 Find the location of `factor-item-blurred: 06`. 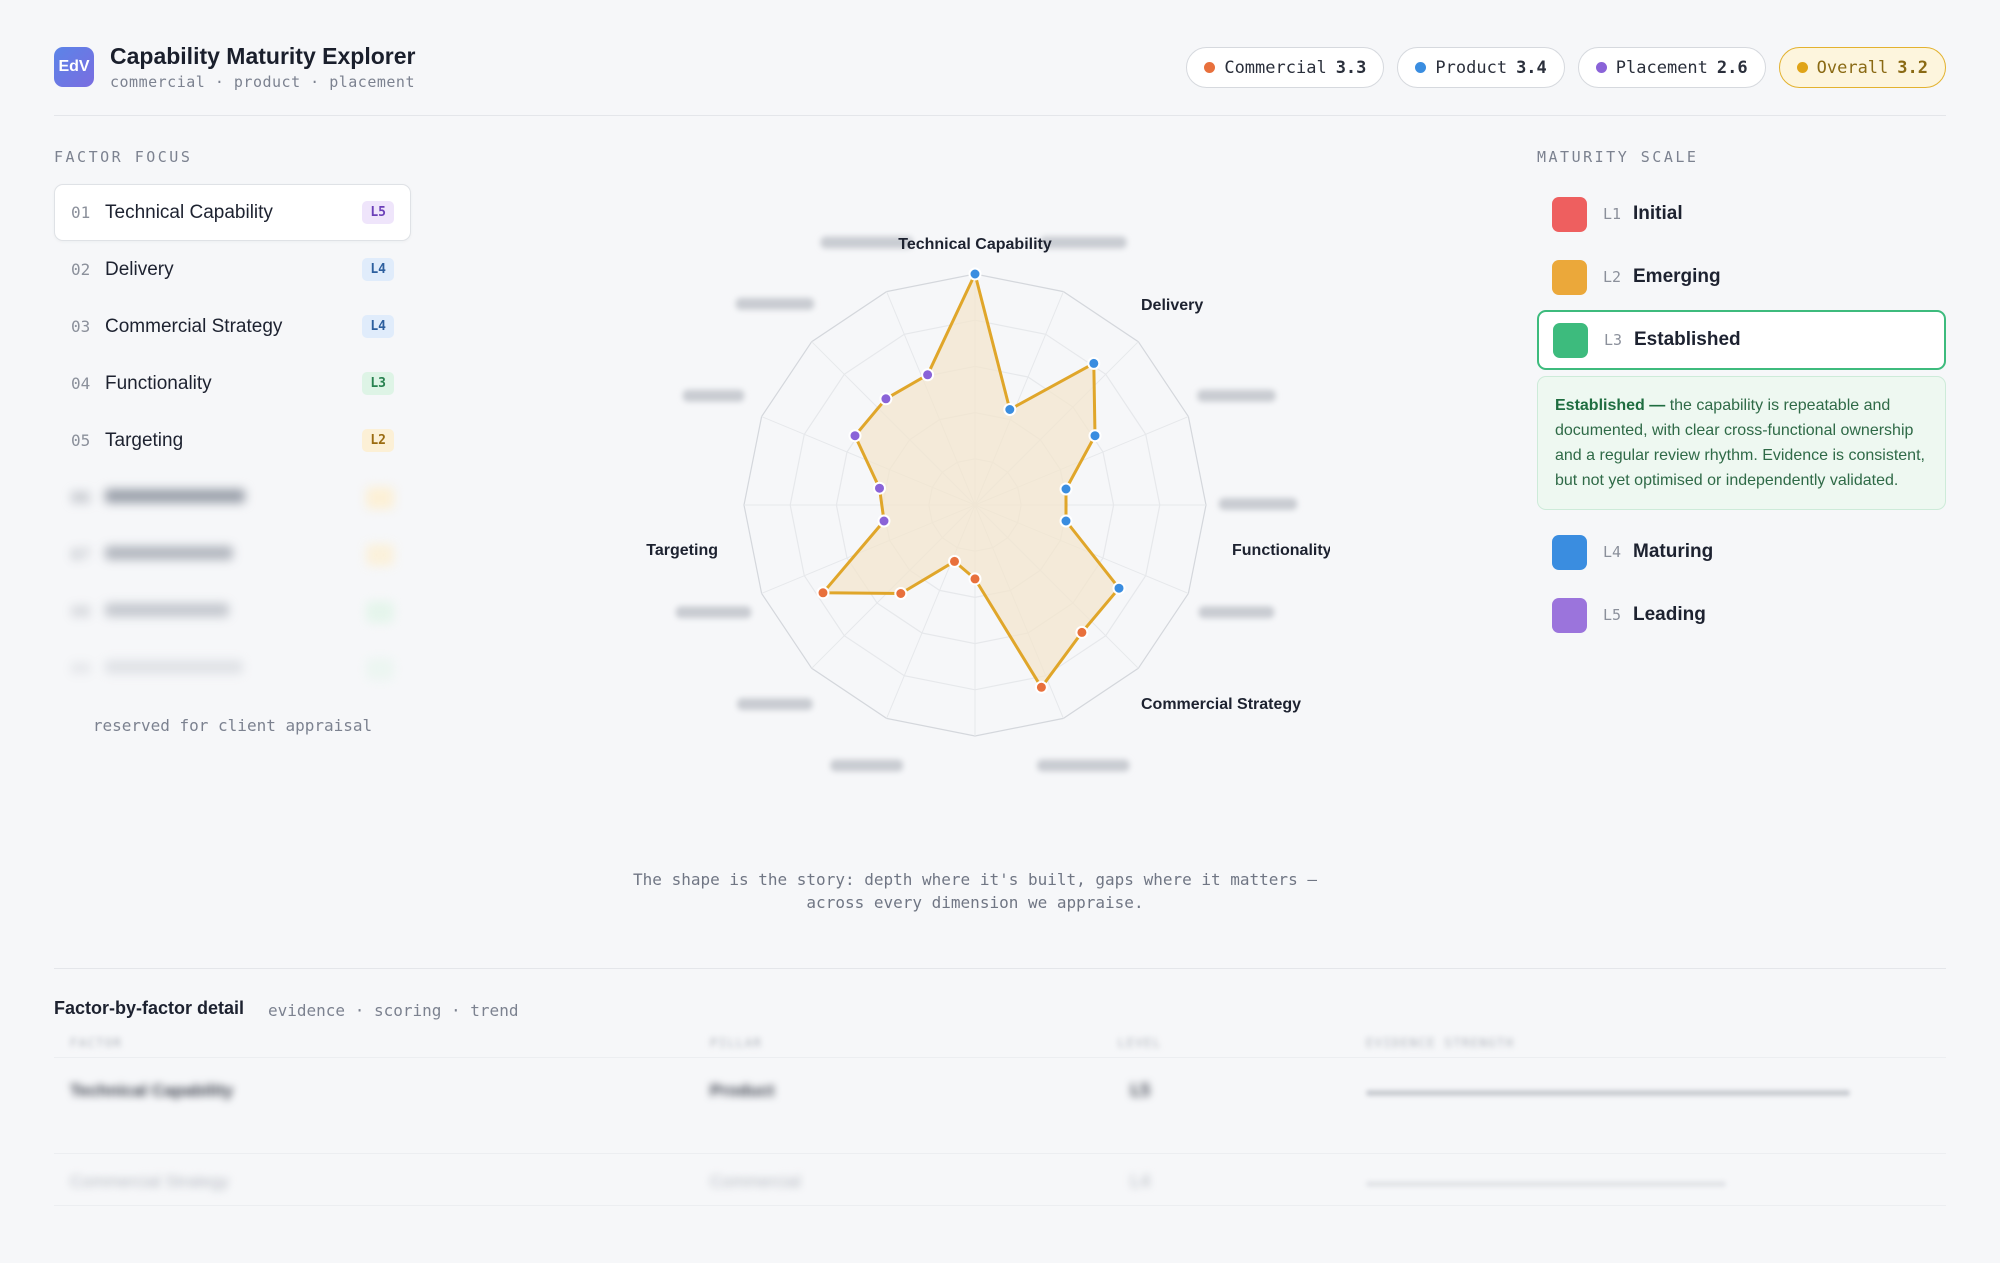

factor-item-blurred: 06 is located at coordinates (232, 497).